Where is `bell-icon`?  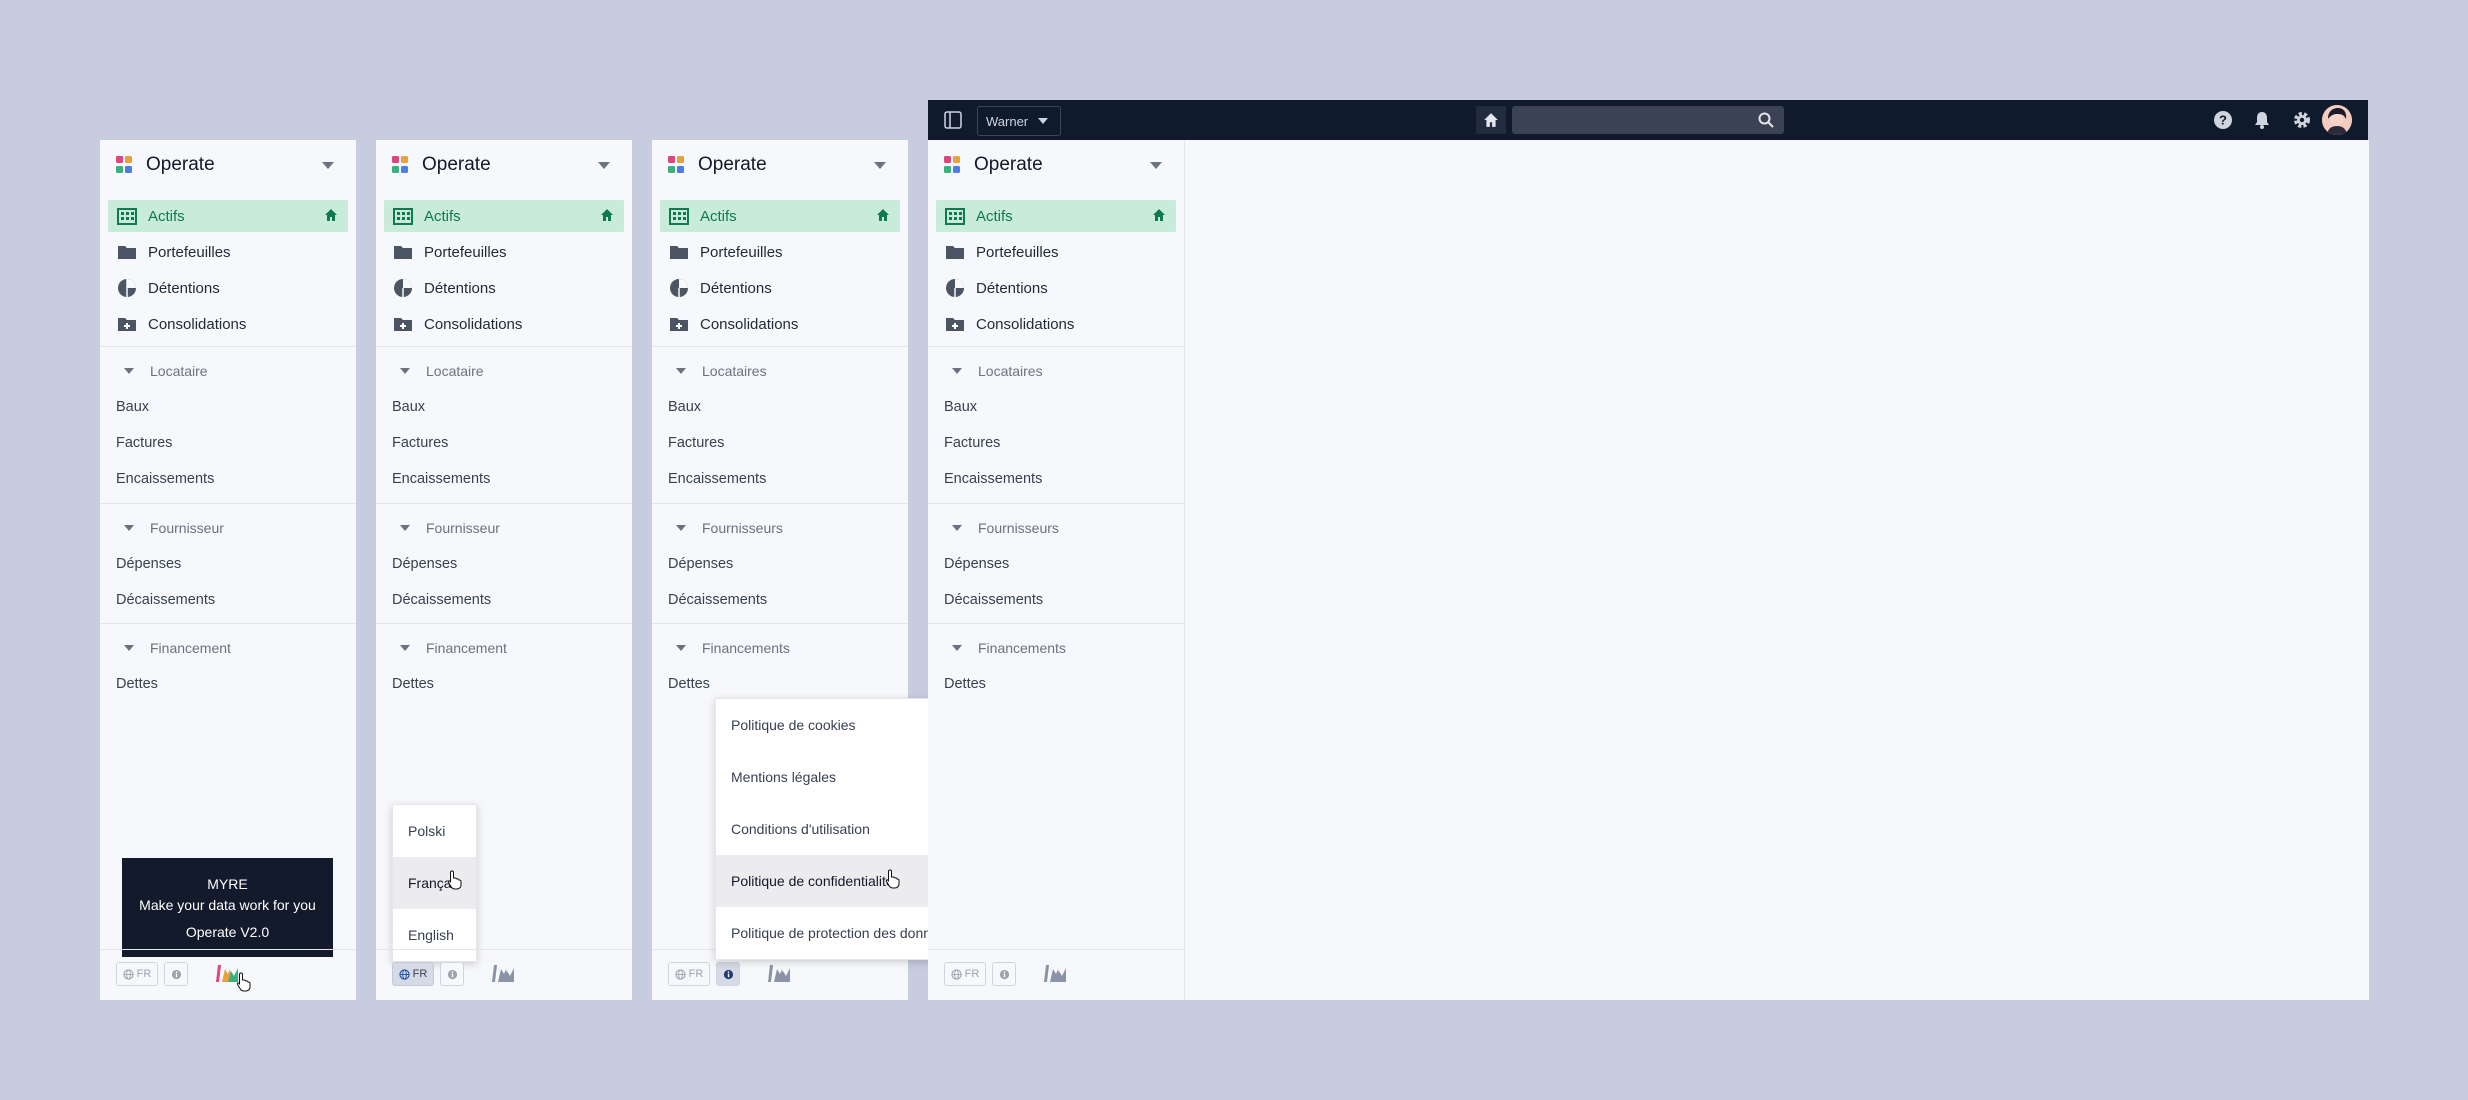
bell-icon is located at coordinates (2262, 122).